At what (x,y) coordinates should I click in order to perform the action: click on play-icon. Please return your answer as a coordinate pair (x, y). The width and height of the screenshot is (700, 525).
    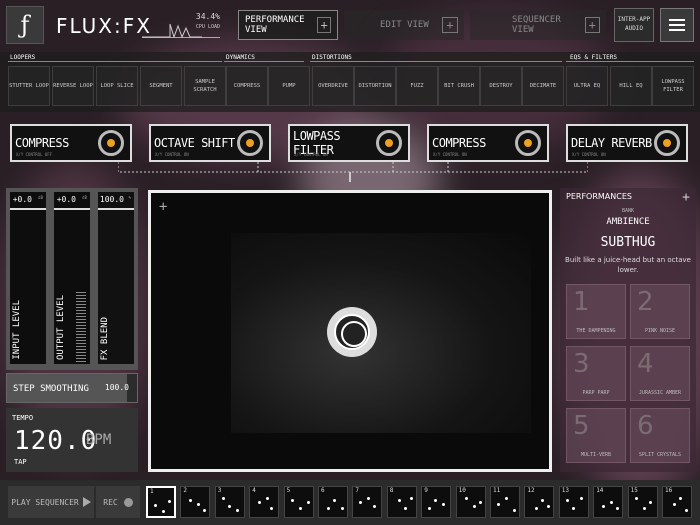
    Looking at the image, I should click on (86, 502).